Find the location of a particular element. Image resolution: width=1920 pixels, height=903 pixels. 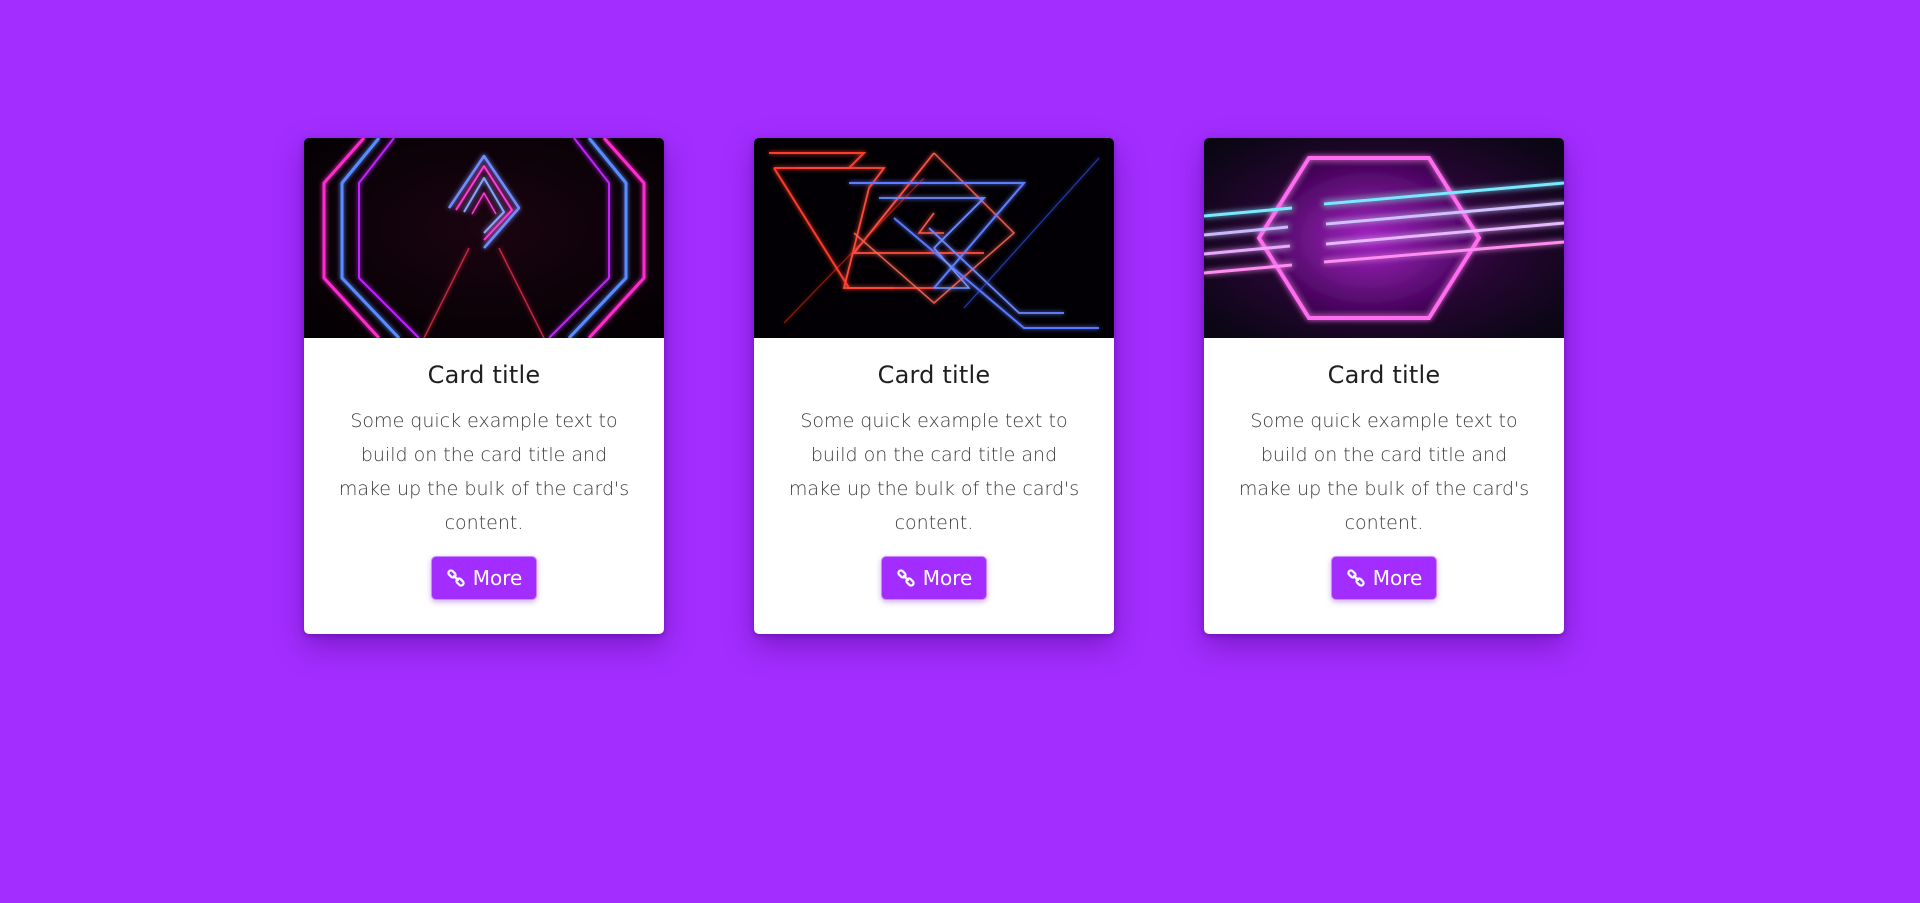

neon-hexagon-image is located at coordinates (1384, 238).